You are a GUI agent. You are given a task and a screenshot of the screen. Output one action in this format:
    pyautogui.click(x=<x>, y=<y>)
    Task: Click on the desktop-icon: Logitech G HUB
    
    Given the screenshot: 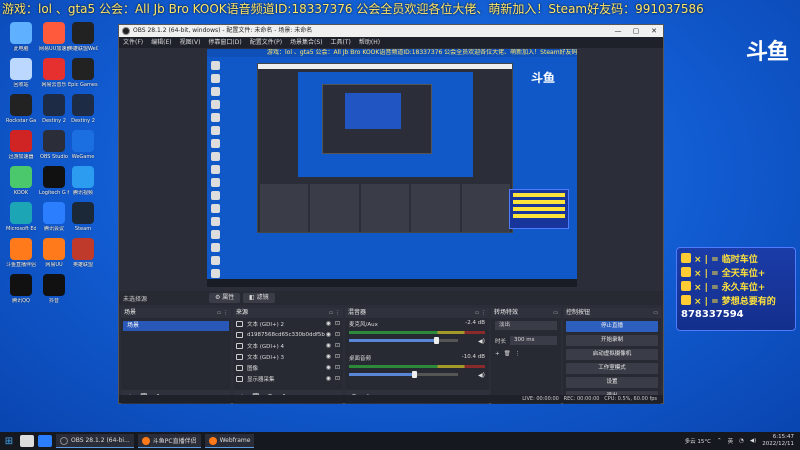 What is the action you would take?
    pyautogui.click(x=54, y=181)
    